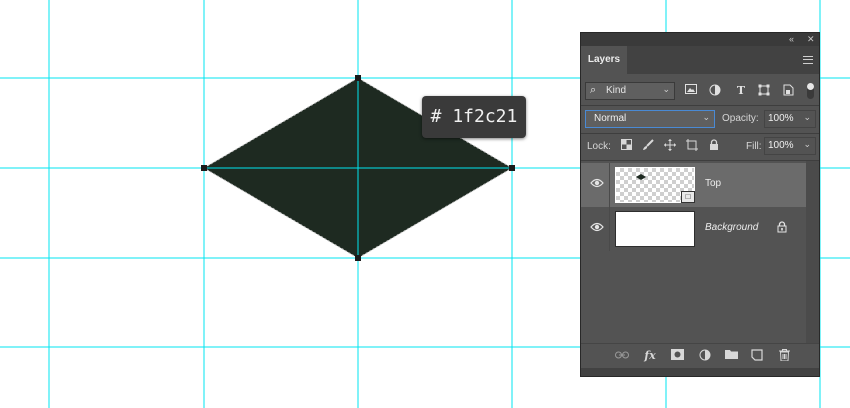 This screenshot has height=408, width=850. Describe the element at coordinates (781, 145) in the screenshot. I see `fill-value: 100%` at that location.